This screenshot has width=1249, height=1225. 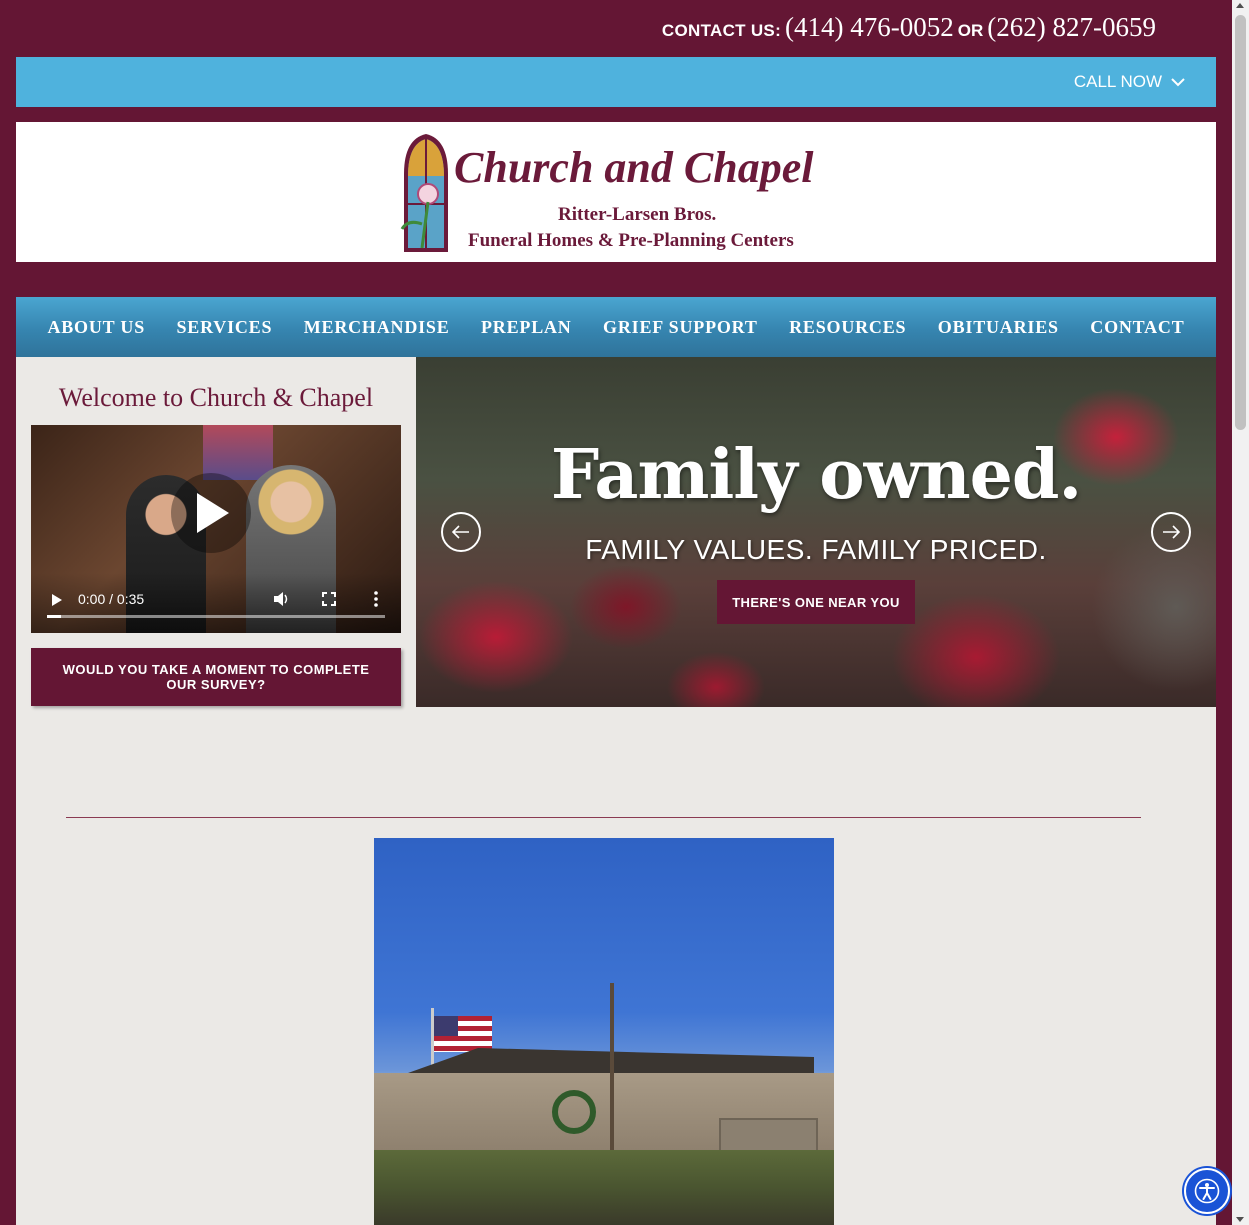 I want to click on tree, so click(x=612, y=1068).